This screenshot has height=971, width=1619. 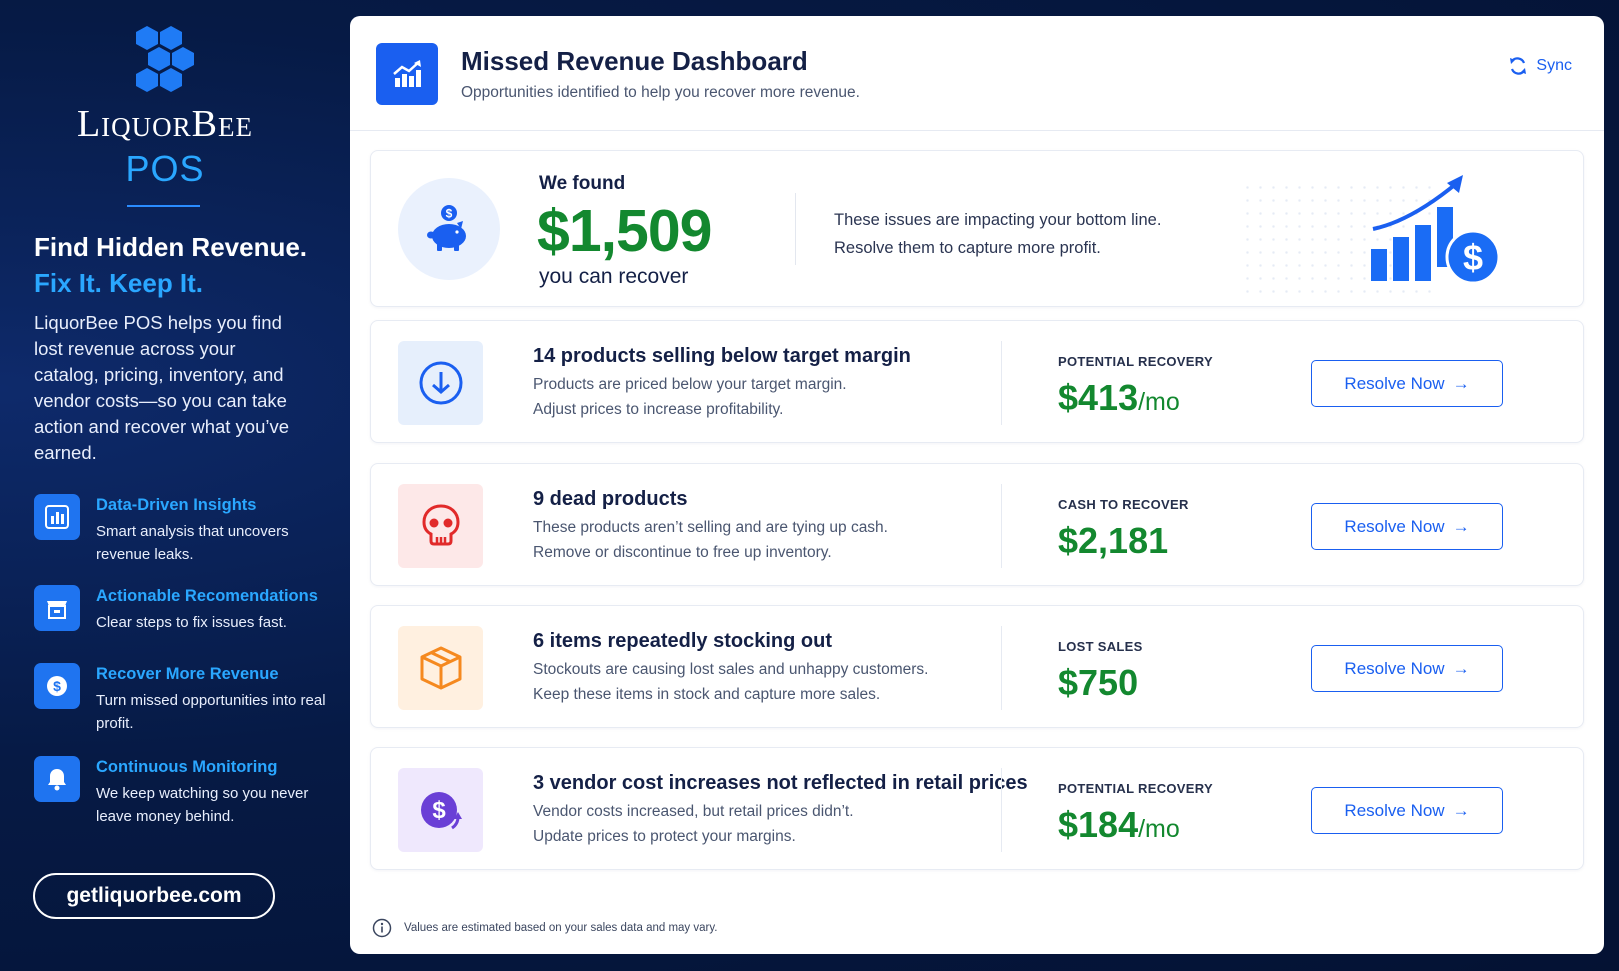 What do you see at coordinates (207, 596) in the screenshot?
I see `feature-title: Actionable Recomendations` at bounding box center [207, 596].